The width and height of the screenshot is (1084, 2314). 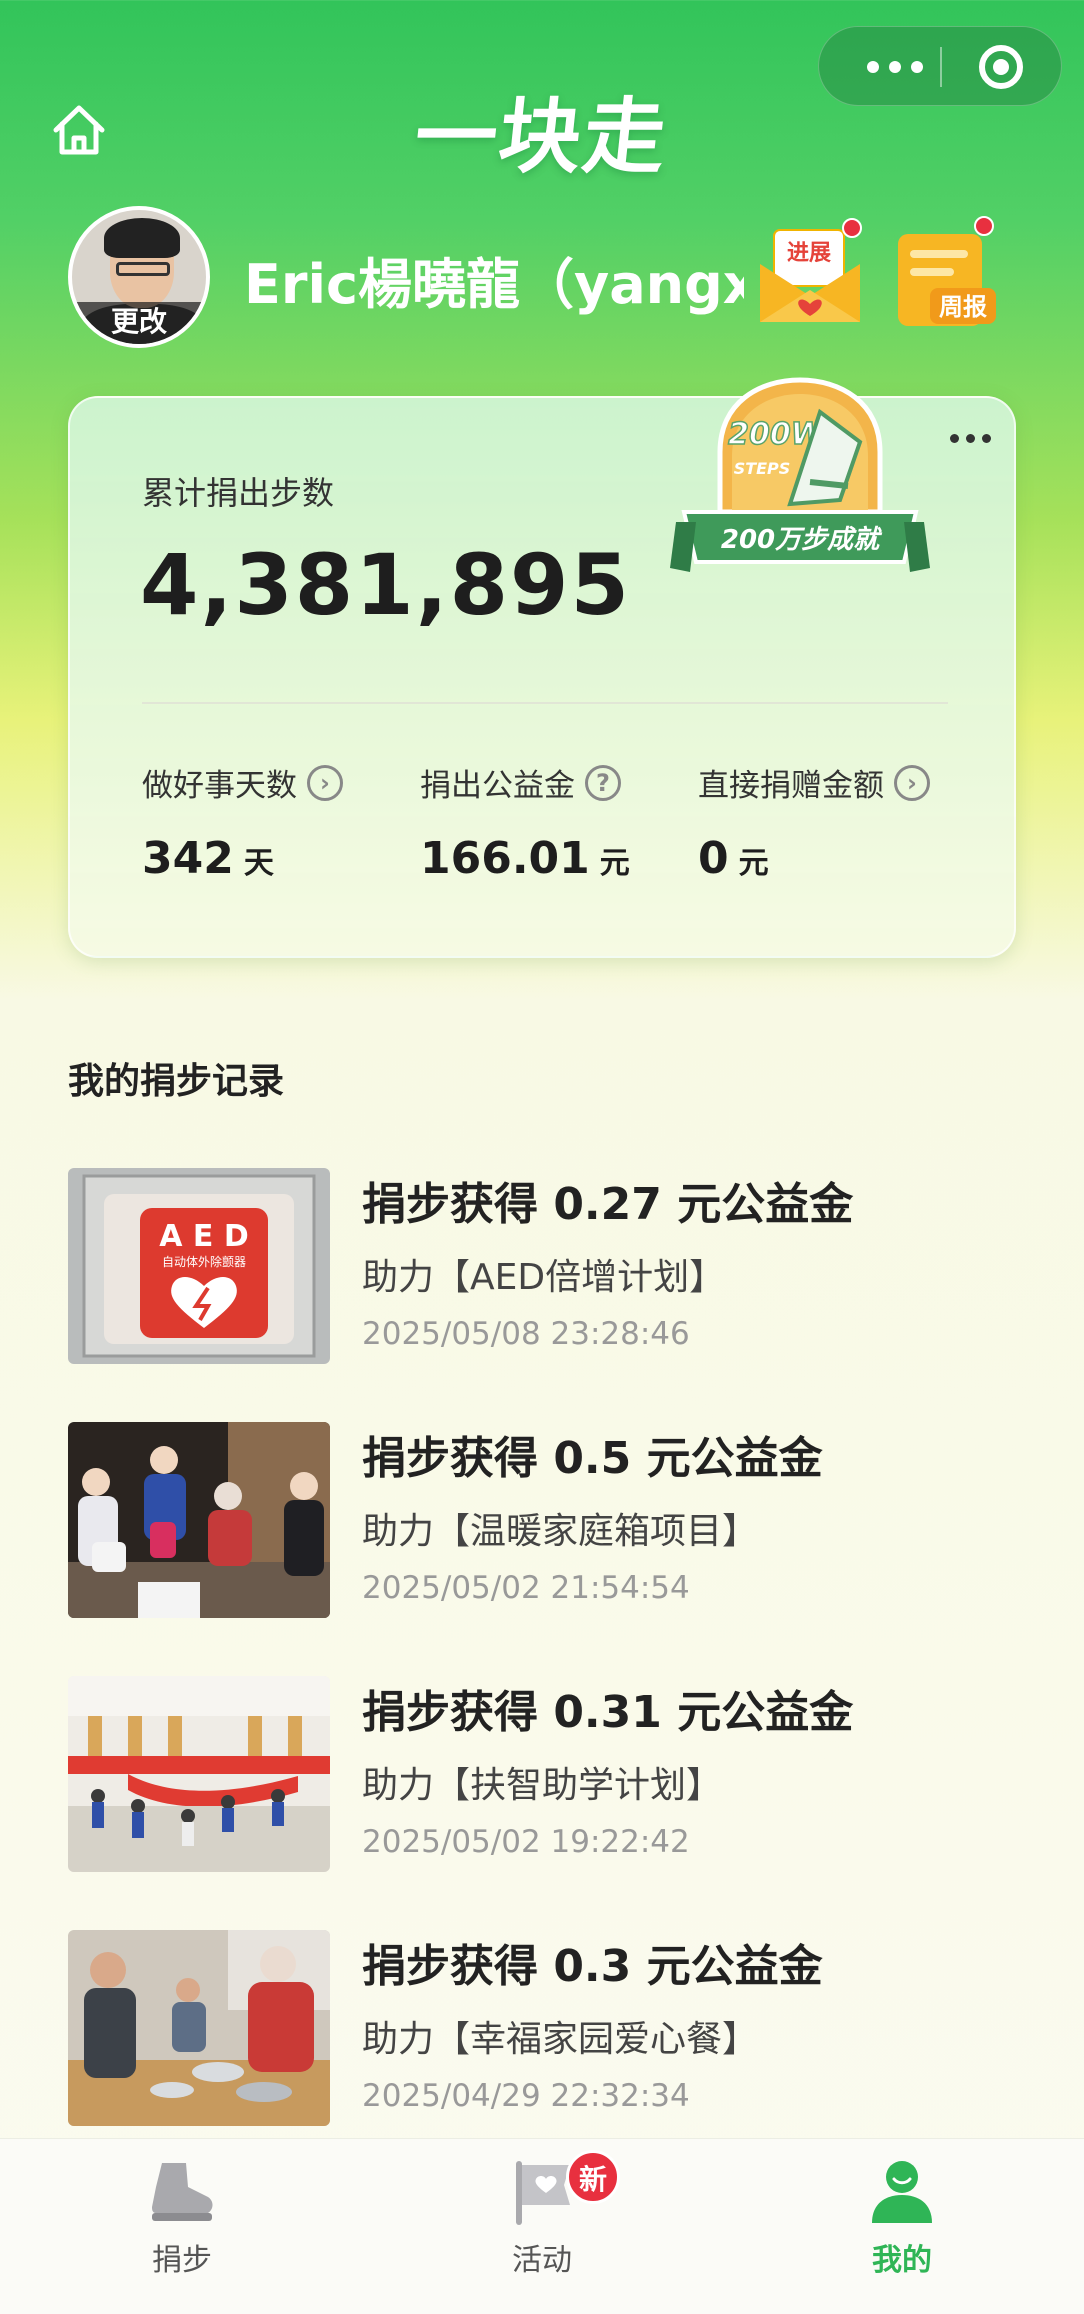 I want to click on elderly-meal-thumbnail-image, so click(x=199, y=2028).